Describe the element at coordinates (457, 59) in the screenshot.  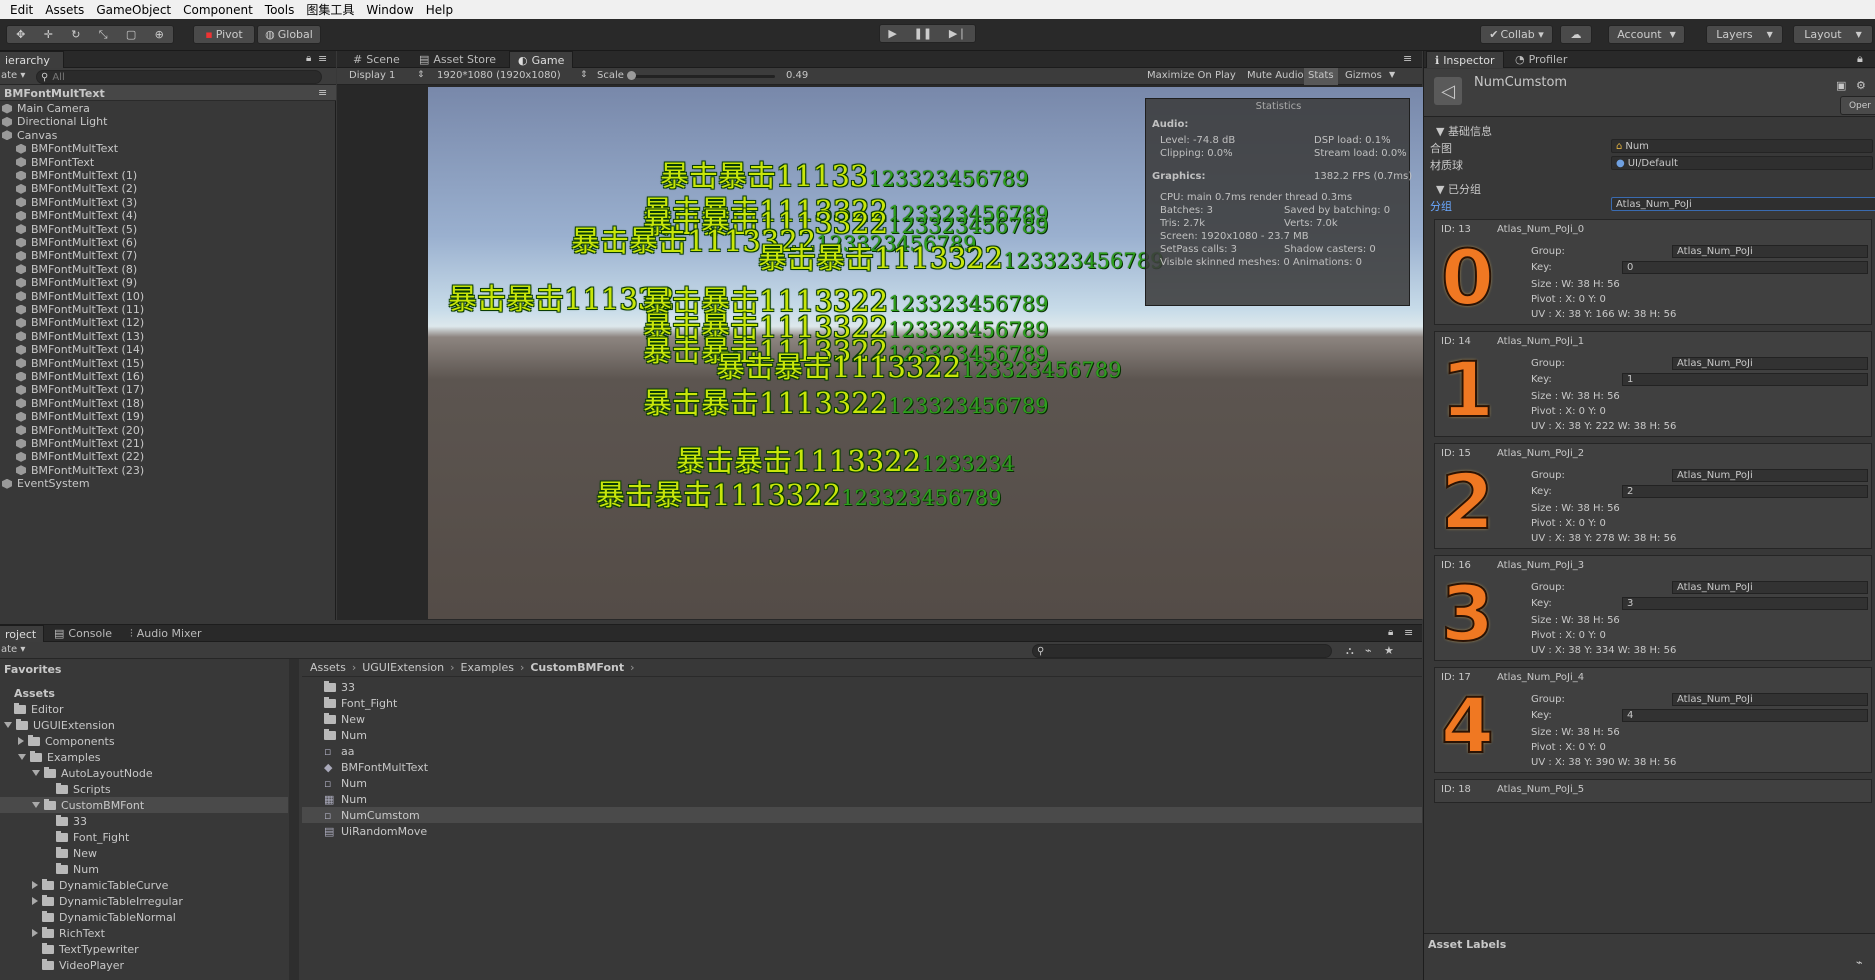
I see `tab-asset-store: ▤ Asset Store` at that location.